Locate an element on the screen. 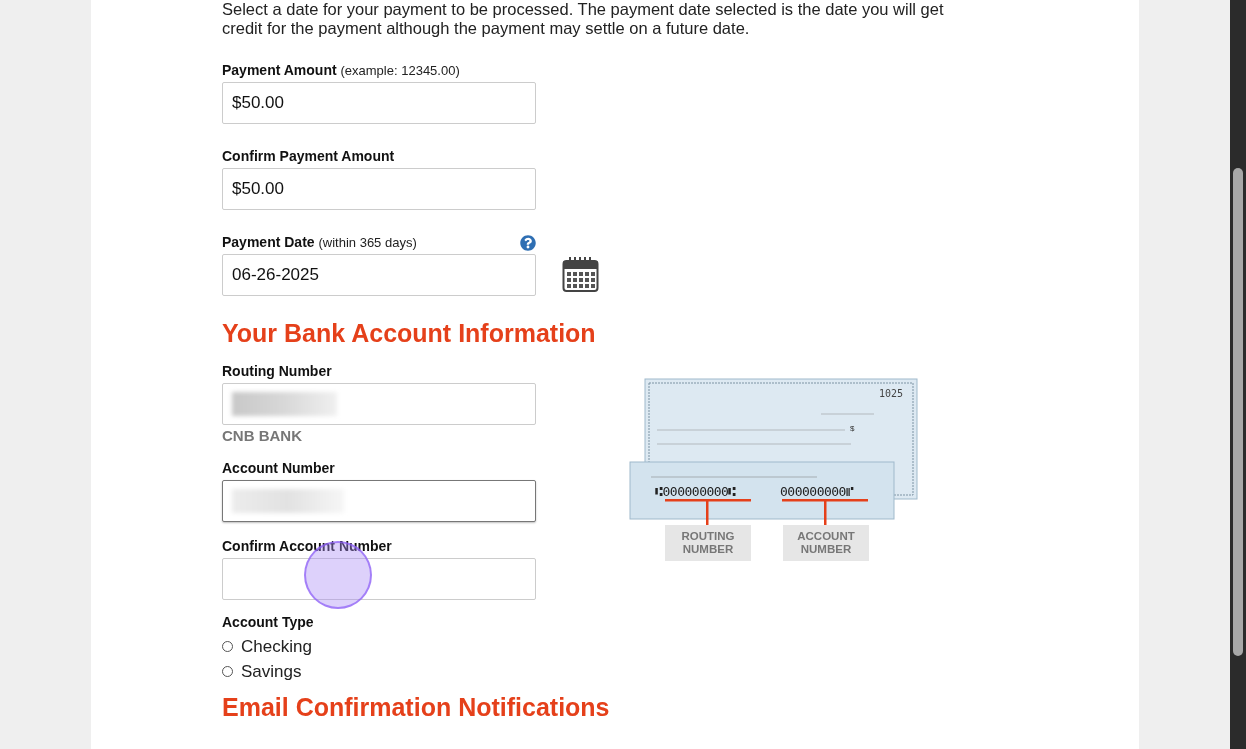  check-number: 1025 is located at coordinates (891, 393).